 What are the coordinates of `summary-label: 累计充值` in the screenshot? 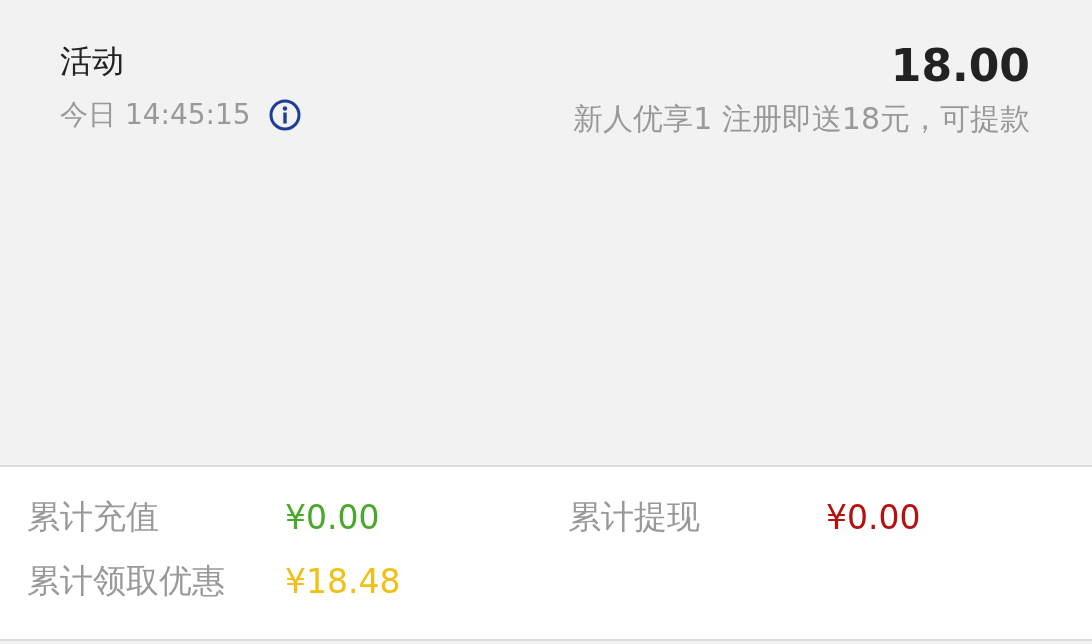 It's located at (93, 516).